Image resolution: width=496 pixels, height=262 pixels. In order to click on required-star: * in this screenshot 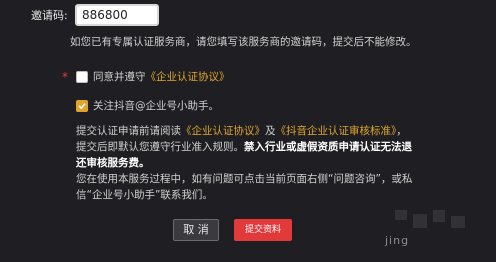, I will do `click(65, 77)`.